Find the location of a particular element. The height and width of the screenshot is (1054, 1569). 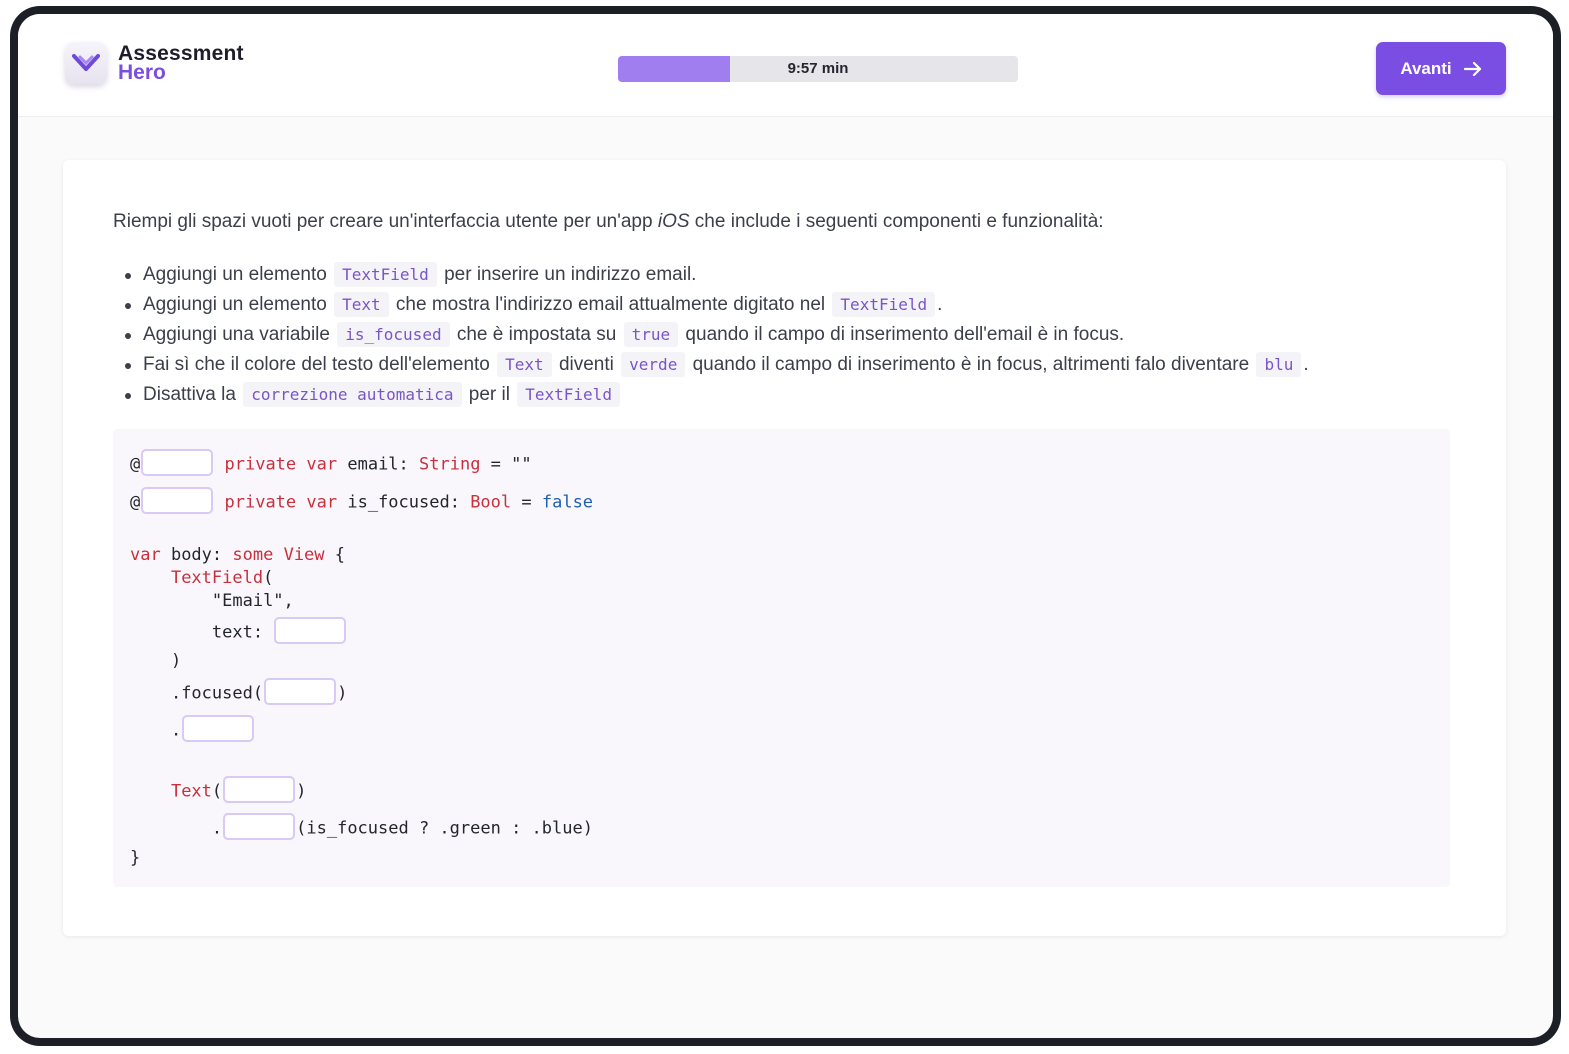

inline-code: is_focused is located at coordinates (393, 334).